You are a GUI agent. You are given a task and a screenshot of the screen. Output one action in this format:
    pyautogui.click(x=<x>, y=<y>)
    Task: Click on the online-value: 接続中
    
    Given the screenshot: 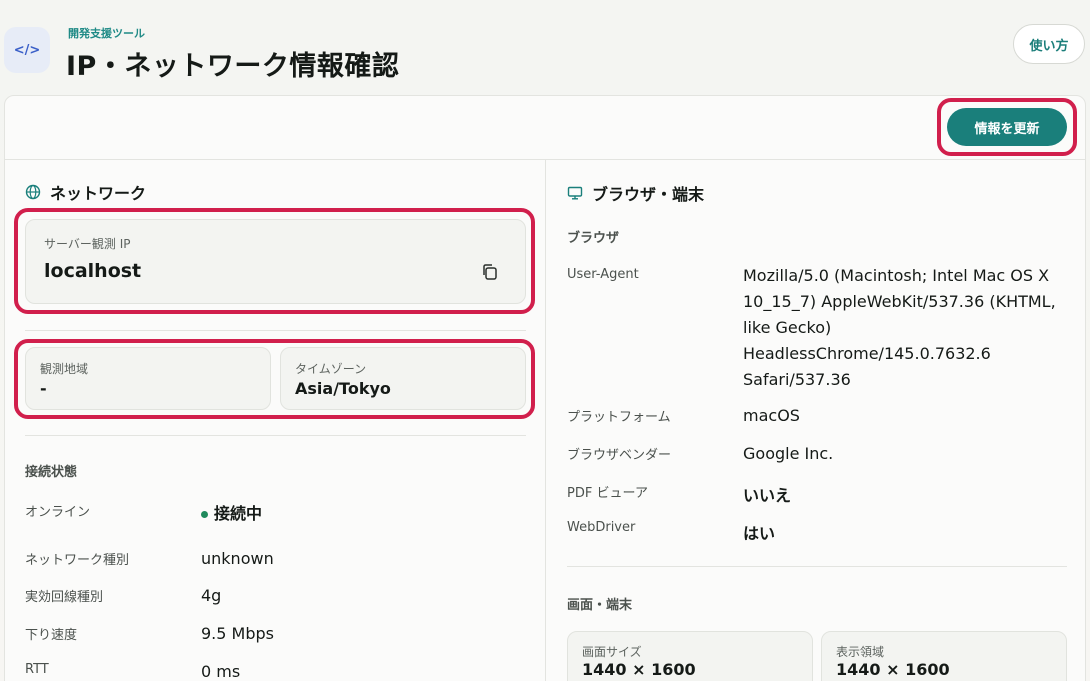 What is the action you would take?
    pyautogui.click(x=231, y=512)
    